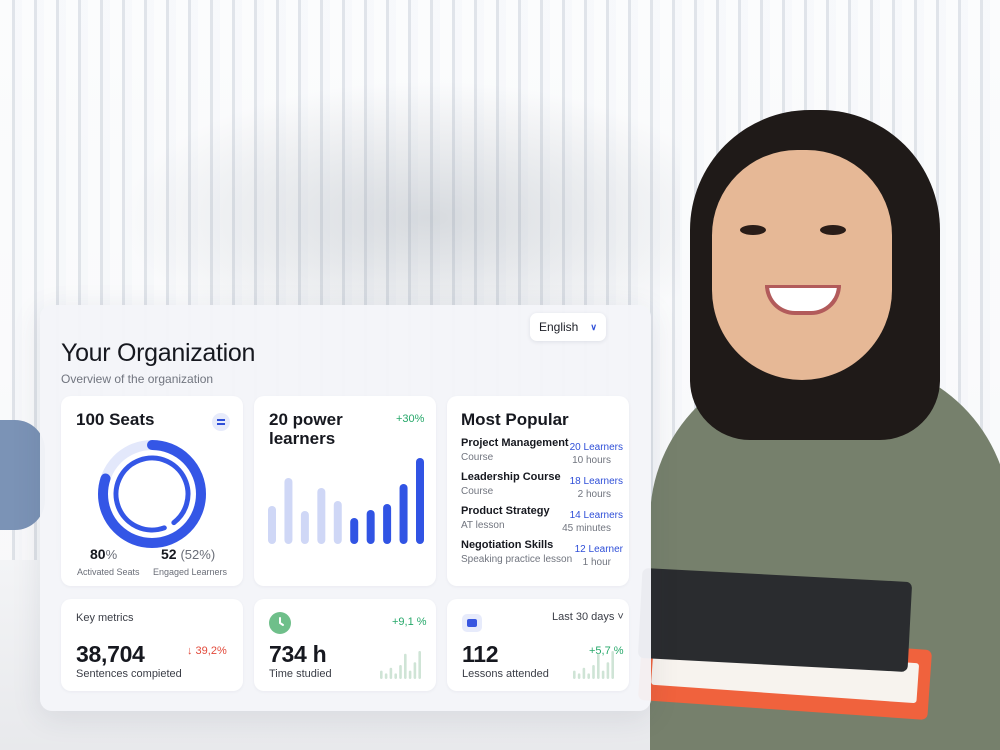 This screenshot has width=1000, height=750. Describe the element at coordinates (110, 654) in the screenshot. I see `sentences-value: 38,704` at that location.